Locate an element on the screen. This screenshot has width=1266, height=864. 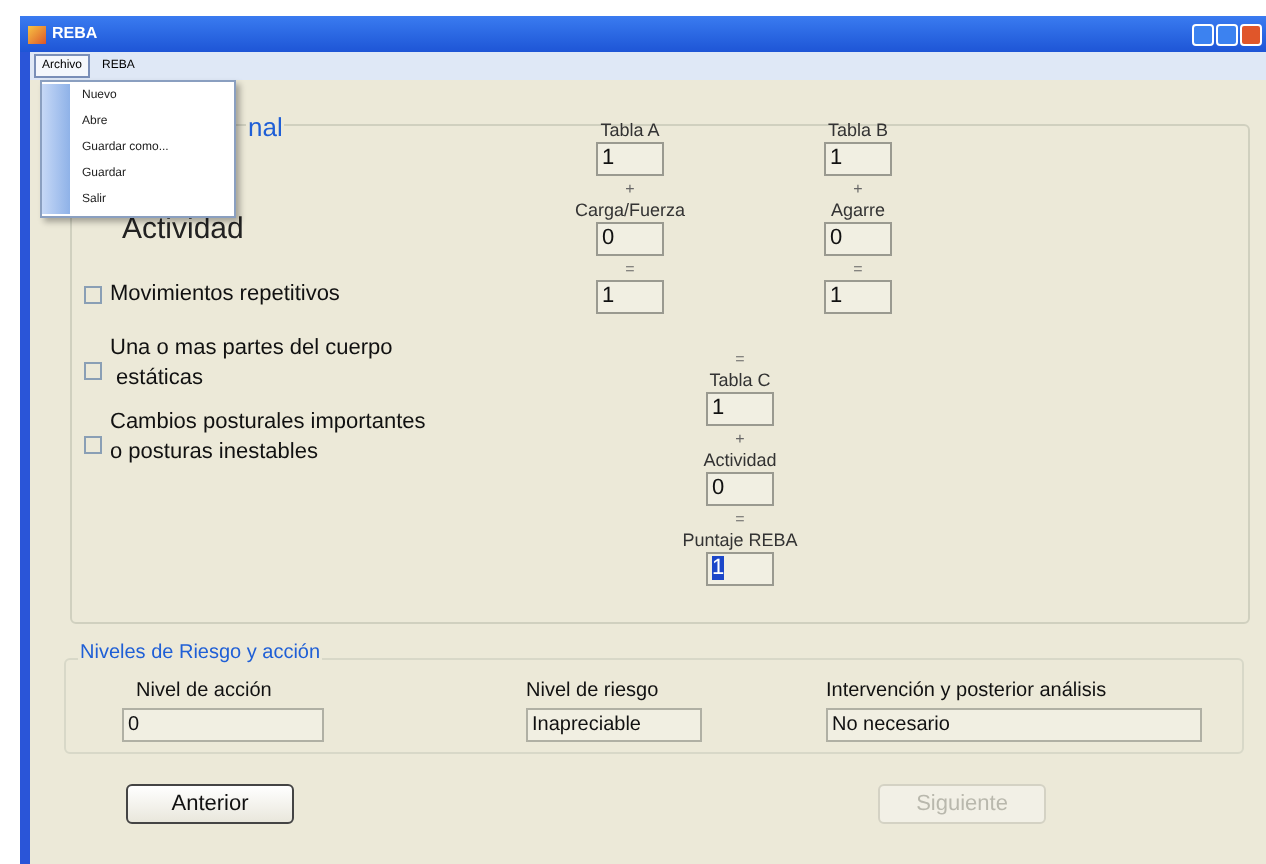
field-label: Tabla A is located at coordinates (630, 131).